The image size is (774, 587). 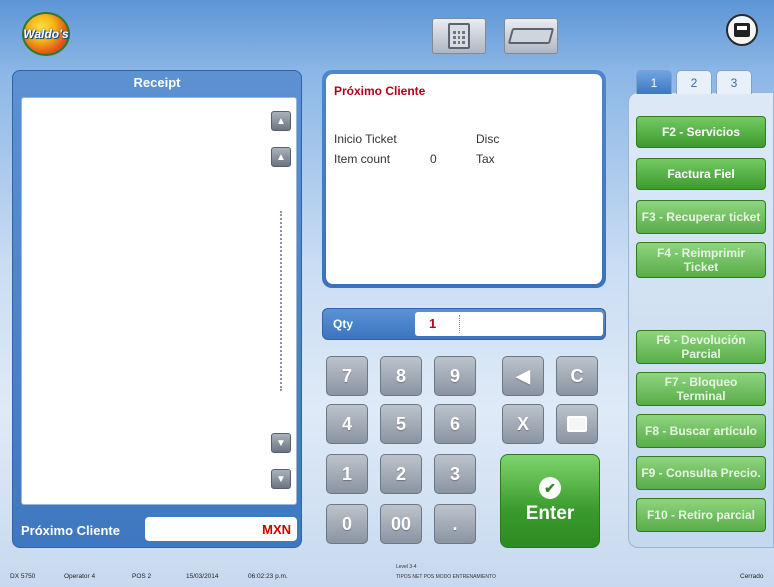 I want to click on status-date: 15/03/2014, so click(x=202, y=576).